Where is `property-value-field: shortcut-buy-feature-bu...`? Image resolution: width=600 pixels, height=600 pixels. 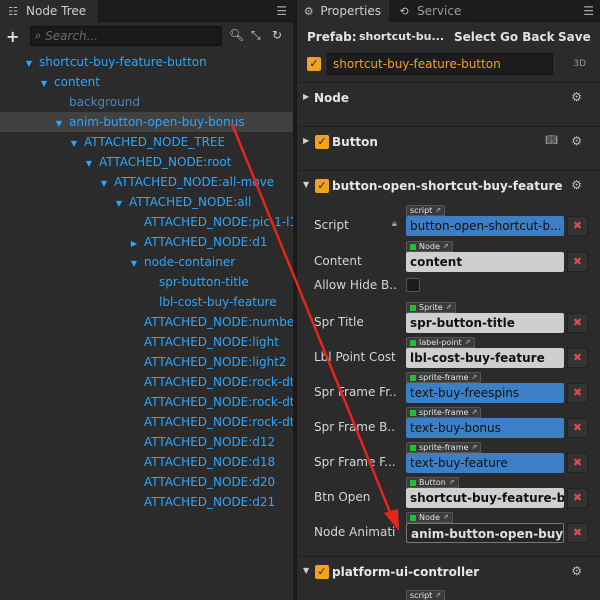 property-value-field: shortcut-buy-feature-bu... is located at coordinates (485, 498).